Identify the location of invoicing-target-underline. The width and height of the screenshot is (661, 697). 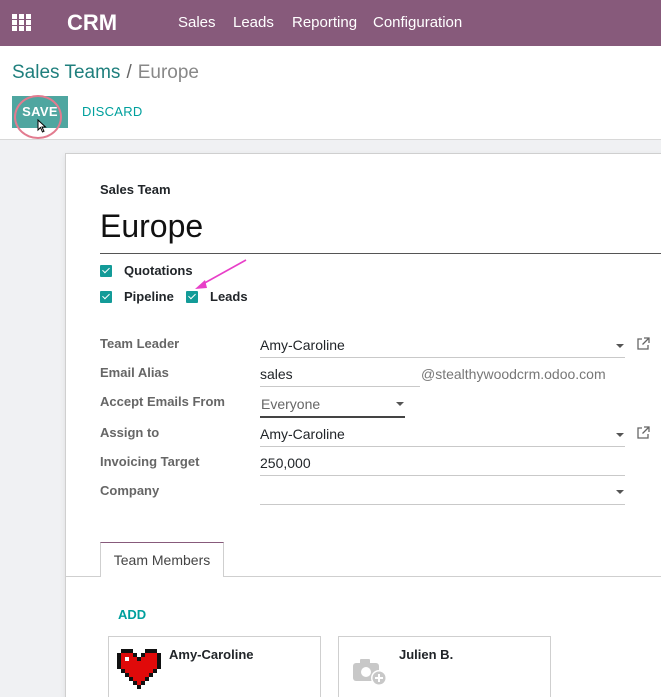
(442, 475).